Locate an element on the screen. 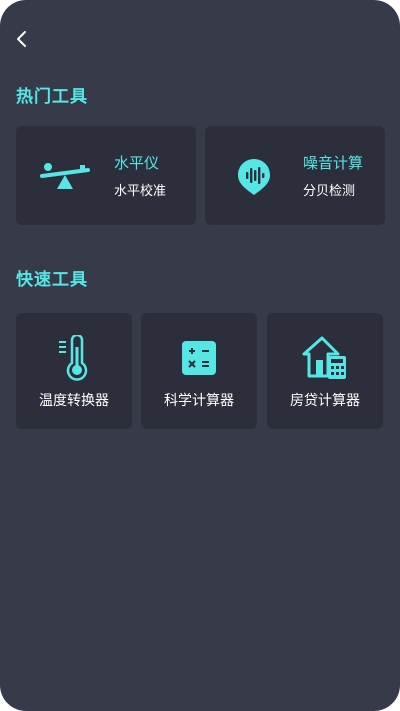 Image resolution: width=400 pixels, height=711 pixels. back-button is located at coordinates (22, 39).